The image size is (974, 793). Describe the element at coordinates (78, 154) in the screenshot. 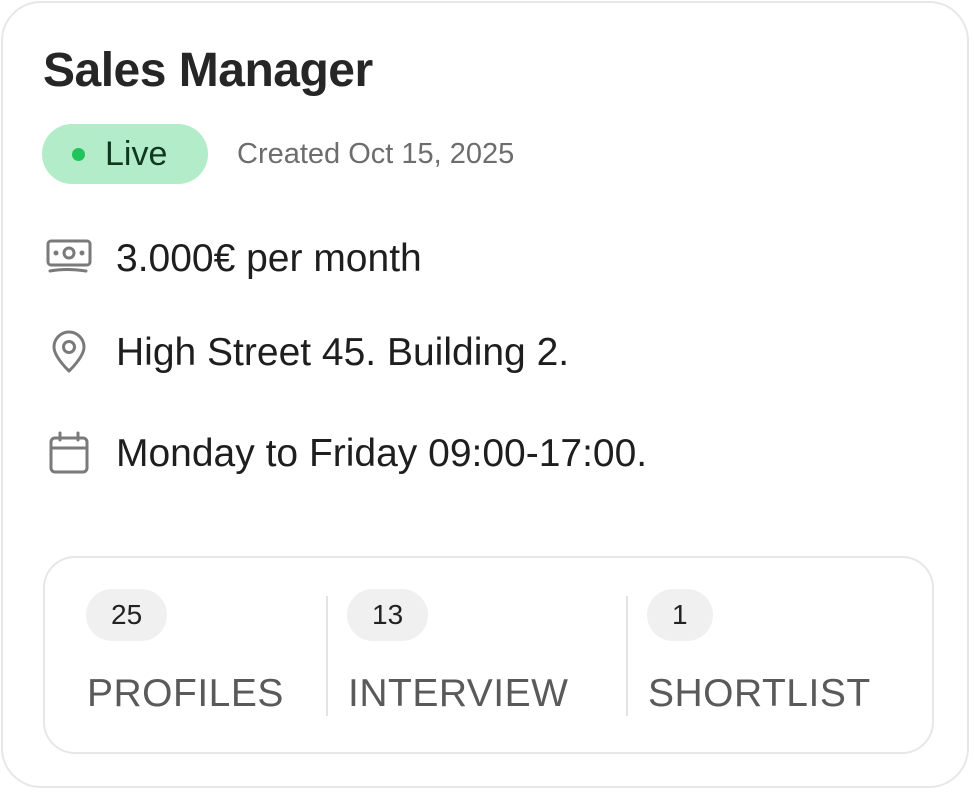

I see `status-dot-icon` at that location.